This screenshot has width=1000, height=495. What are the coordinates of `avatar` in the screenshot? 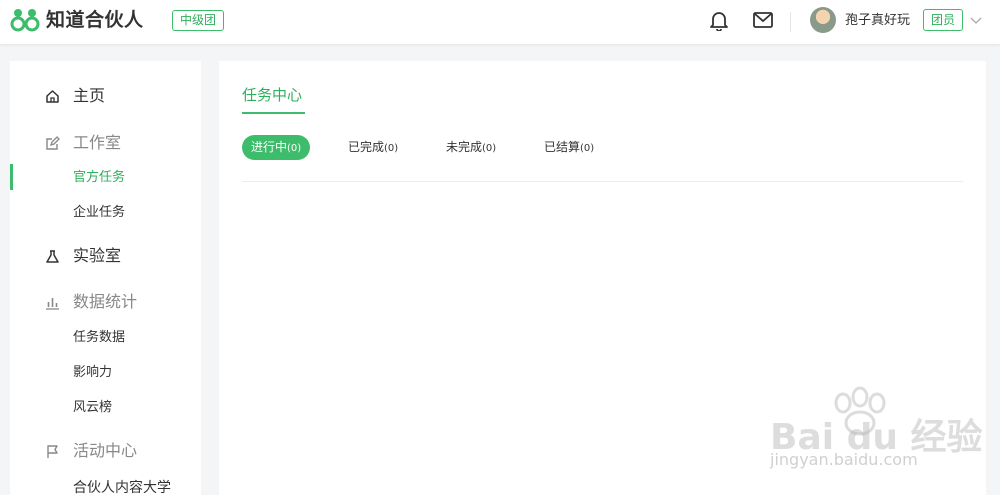 It's located at (823, 20).